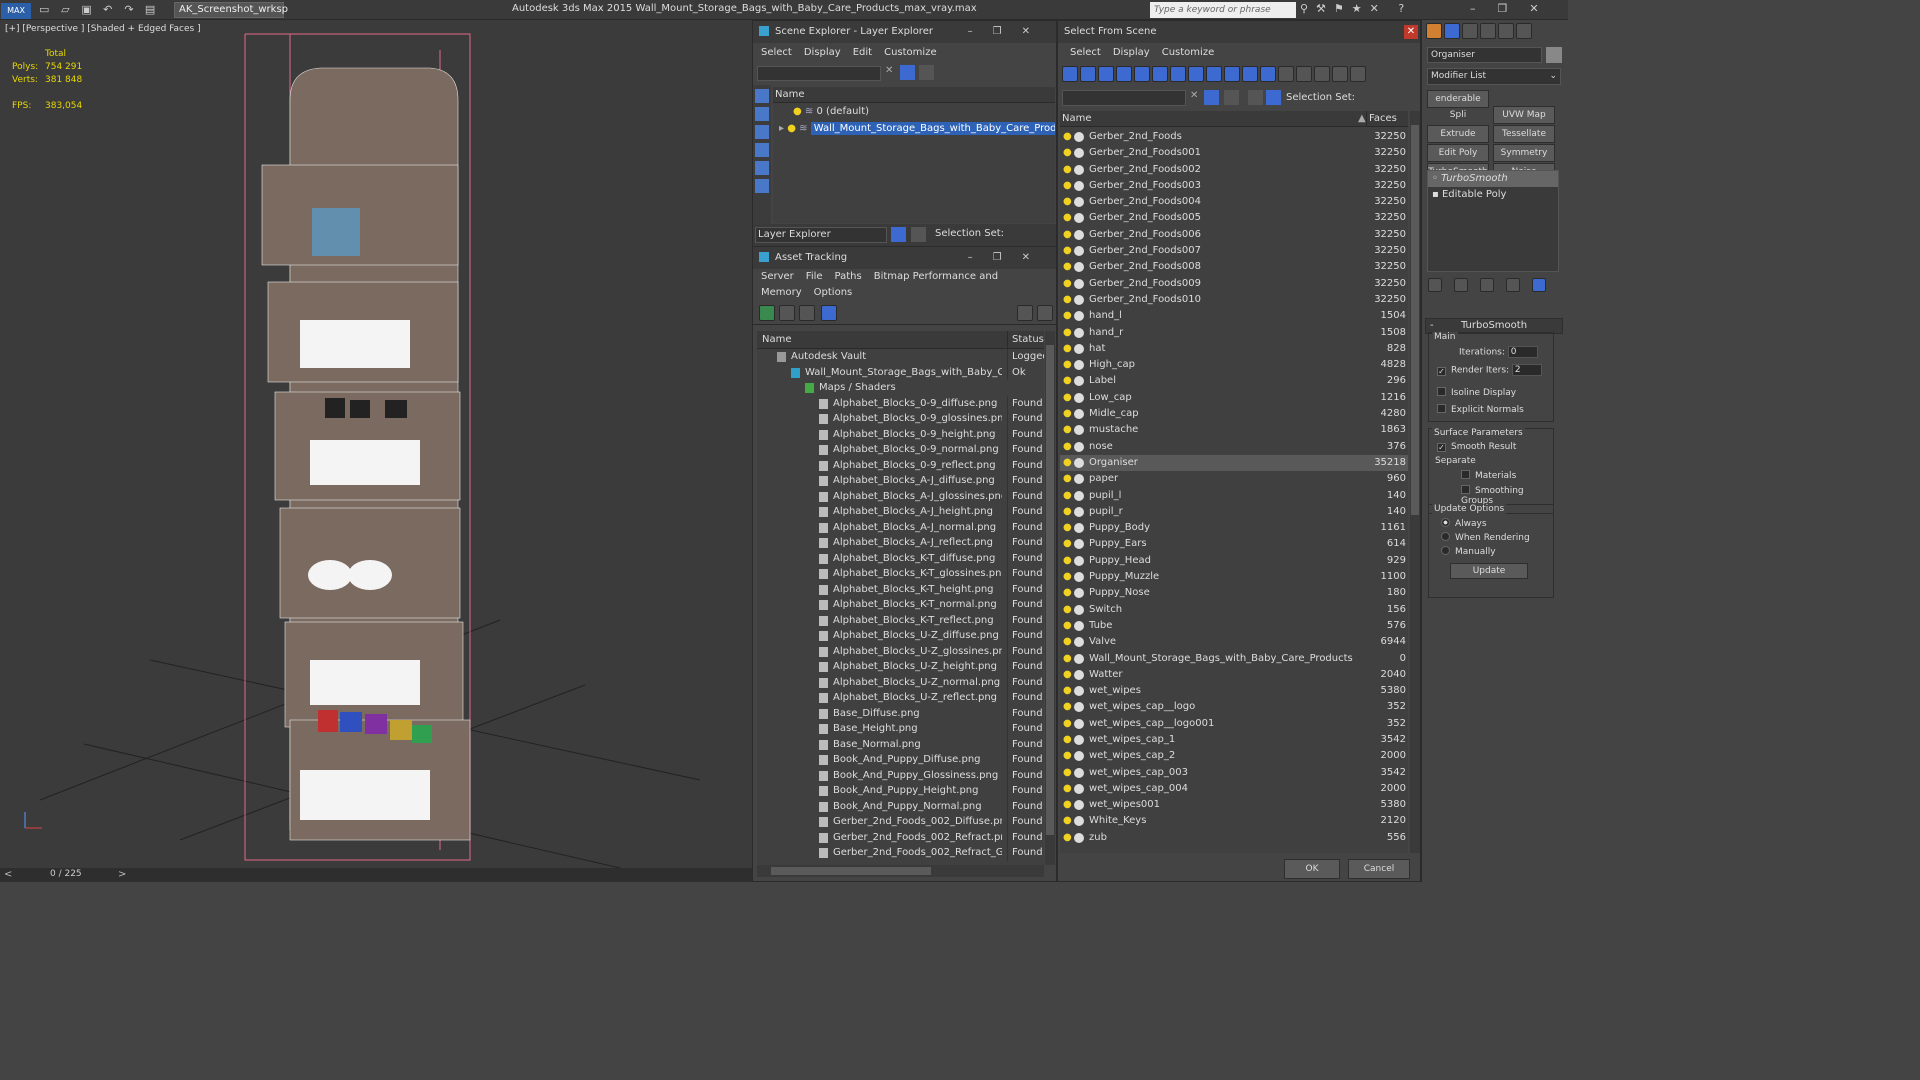 The height and width of the screenshot is (1080, 1920). What do you see at coordinates (1234, 773) in the screenshot?
I see `object-row: ● wet_wipes_cap_003 3542` at bounding box center [1234, 773].